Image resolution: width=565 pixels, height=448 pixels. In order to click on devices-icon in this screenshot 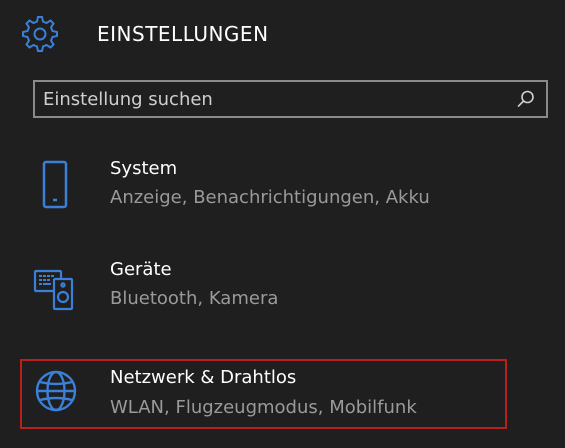, I will do `click(53, 290)`.